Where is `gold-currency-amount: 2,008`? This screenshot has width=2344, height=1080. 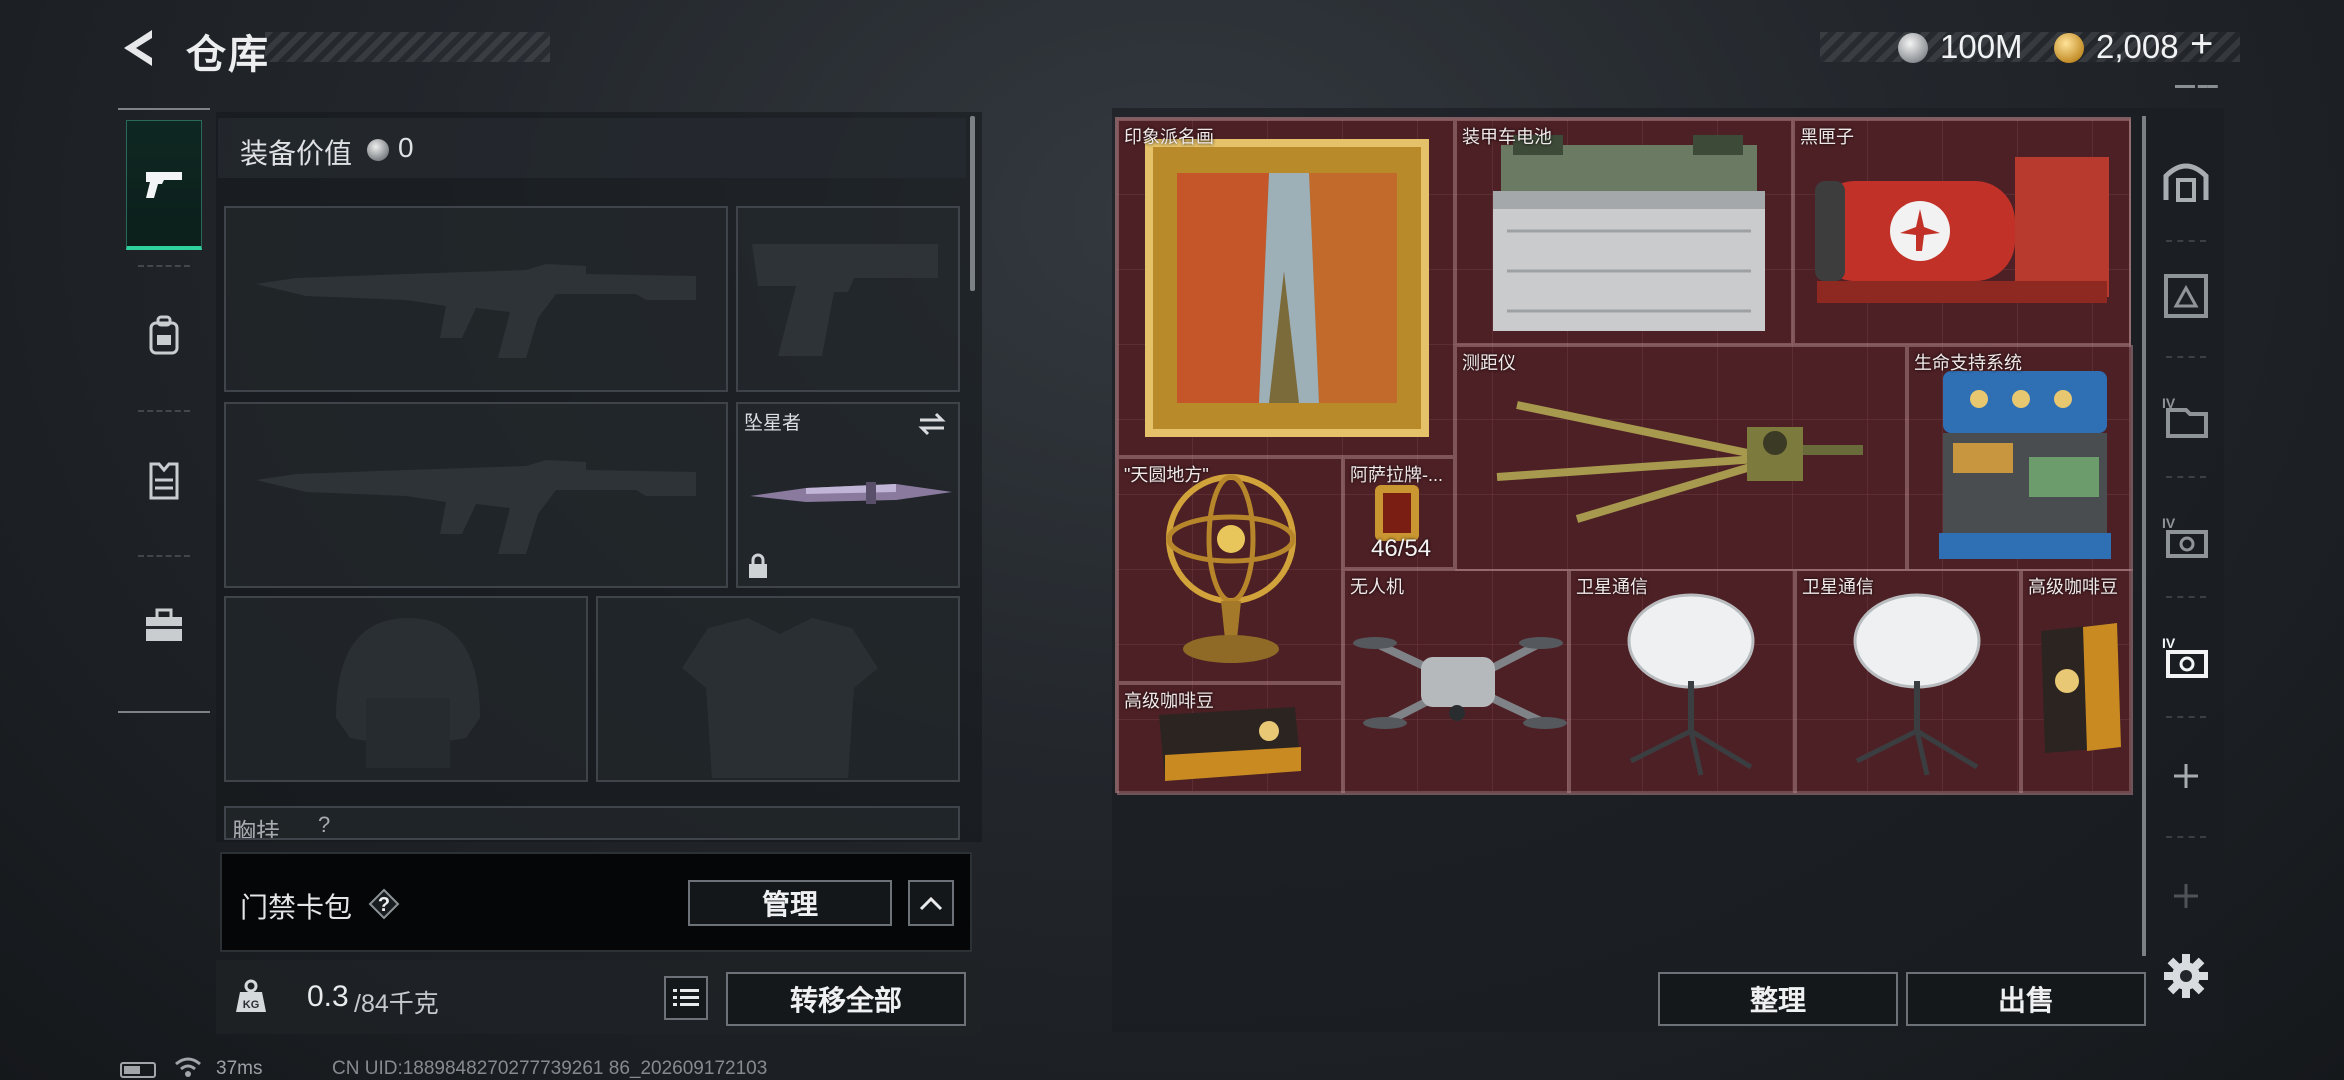 gold-currency-amount: 2,008 is located at coordinates (2137, 46).